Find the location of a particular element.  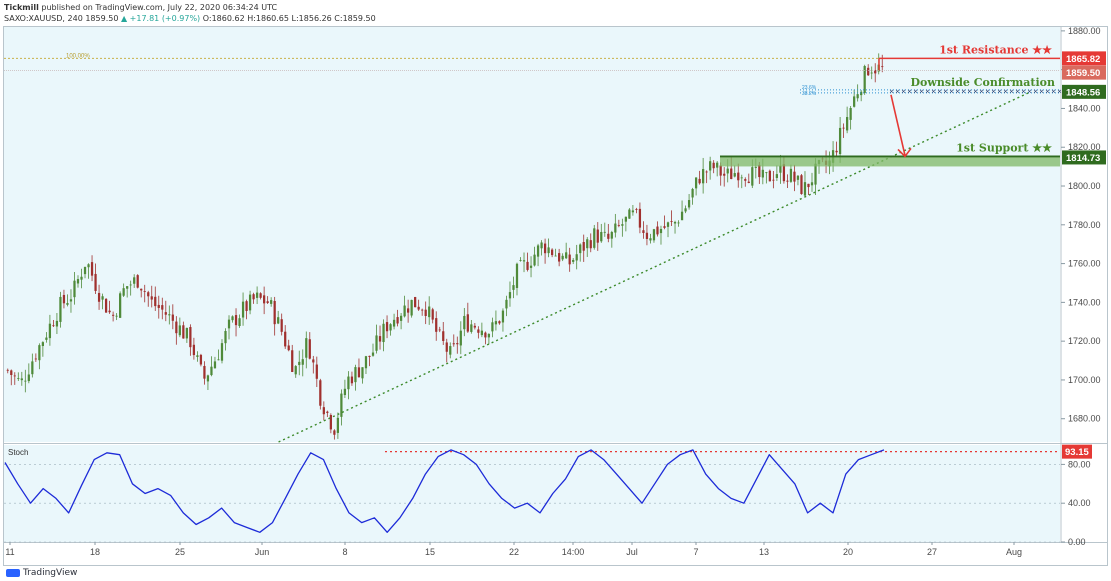

tradingview-brand: TradingView is located at coordinates (50, 573).